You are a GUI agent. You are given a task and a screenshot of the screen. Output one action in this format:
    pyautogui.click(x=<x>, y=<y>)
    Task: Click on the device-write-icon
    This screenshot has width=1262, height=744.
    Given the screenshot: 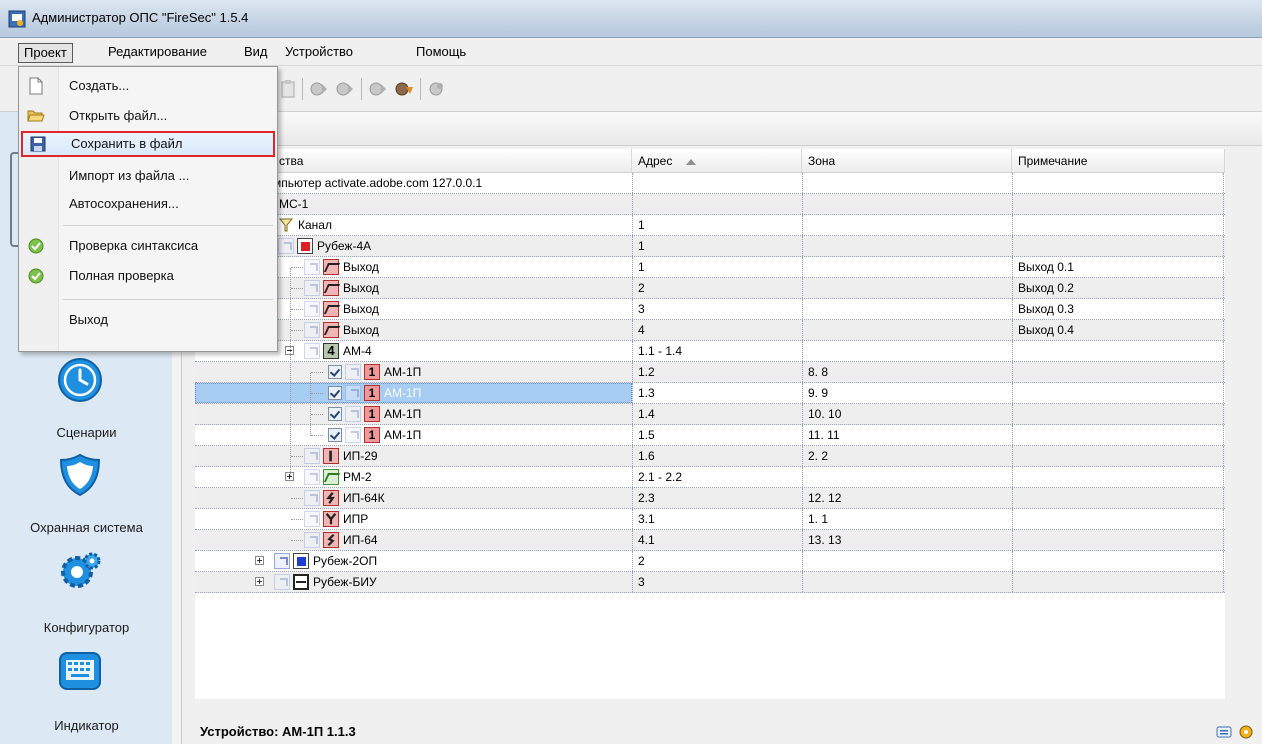 What is the action you would take?
    pyautogui.click(x=404, y=89)
    